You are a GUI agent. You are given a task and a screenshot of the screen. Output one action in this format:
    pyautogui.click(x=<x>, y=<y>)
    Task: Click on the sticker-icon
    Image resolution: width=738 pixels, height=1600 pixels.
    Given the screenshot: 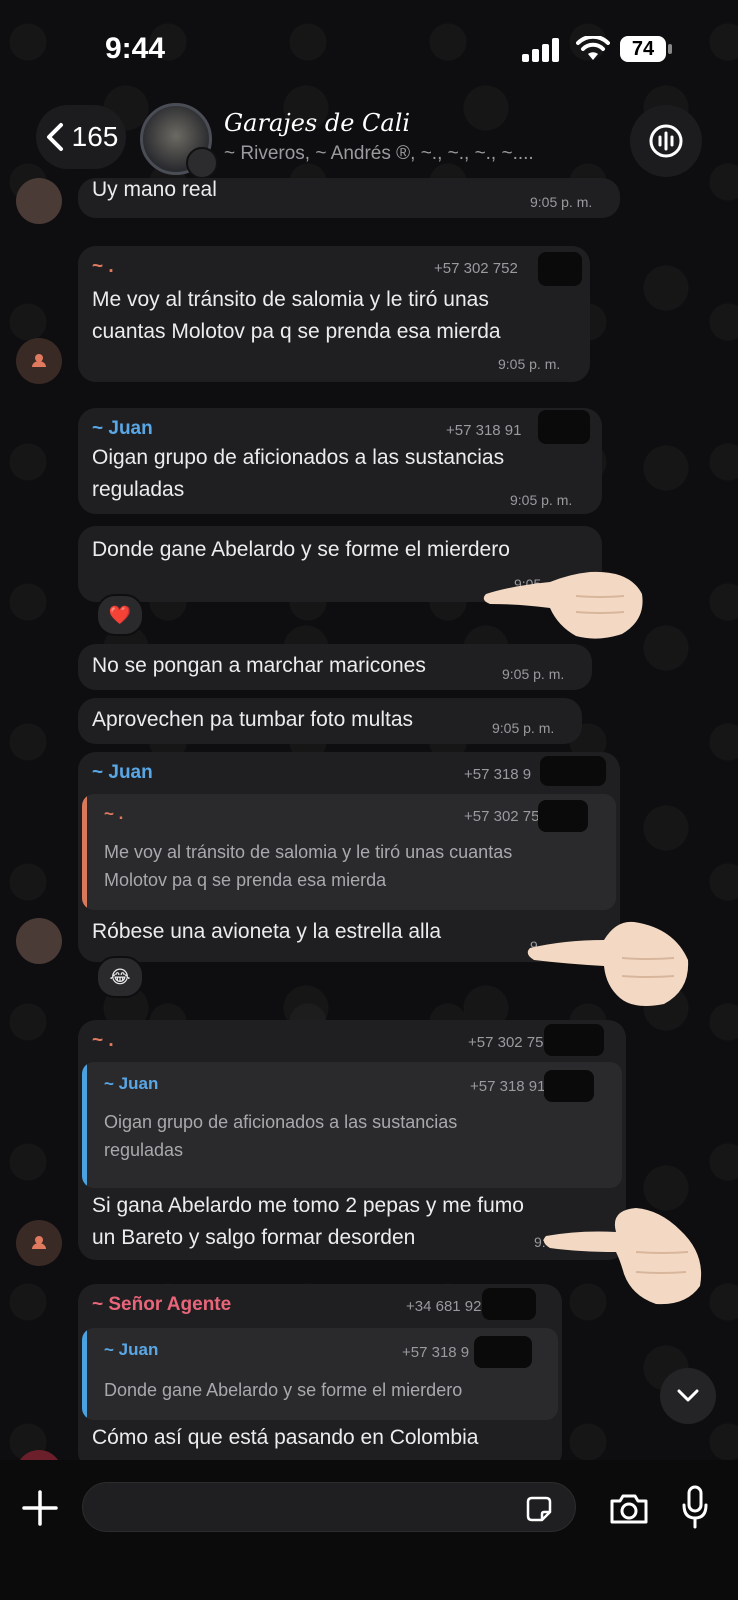 What is the action you would take?
    pyautogui.click(x=539, y=1509)
    